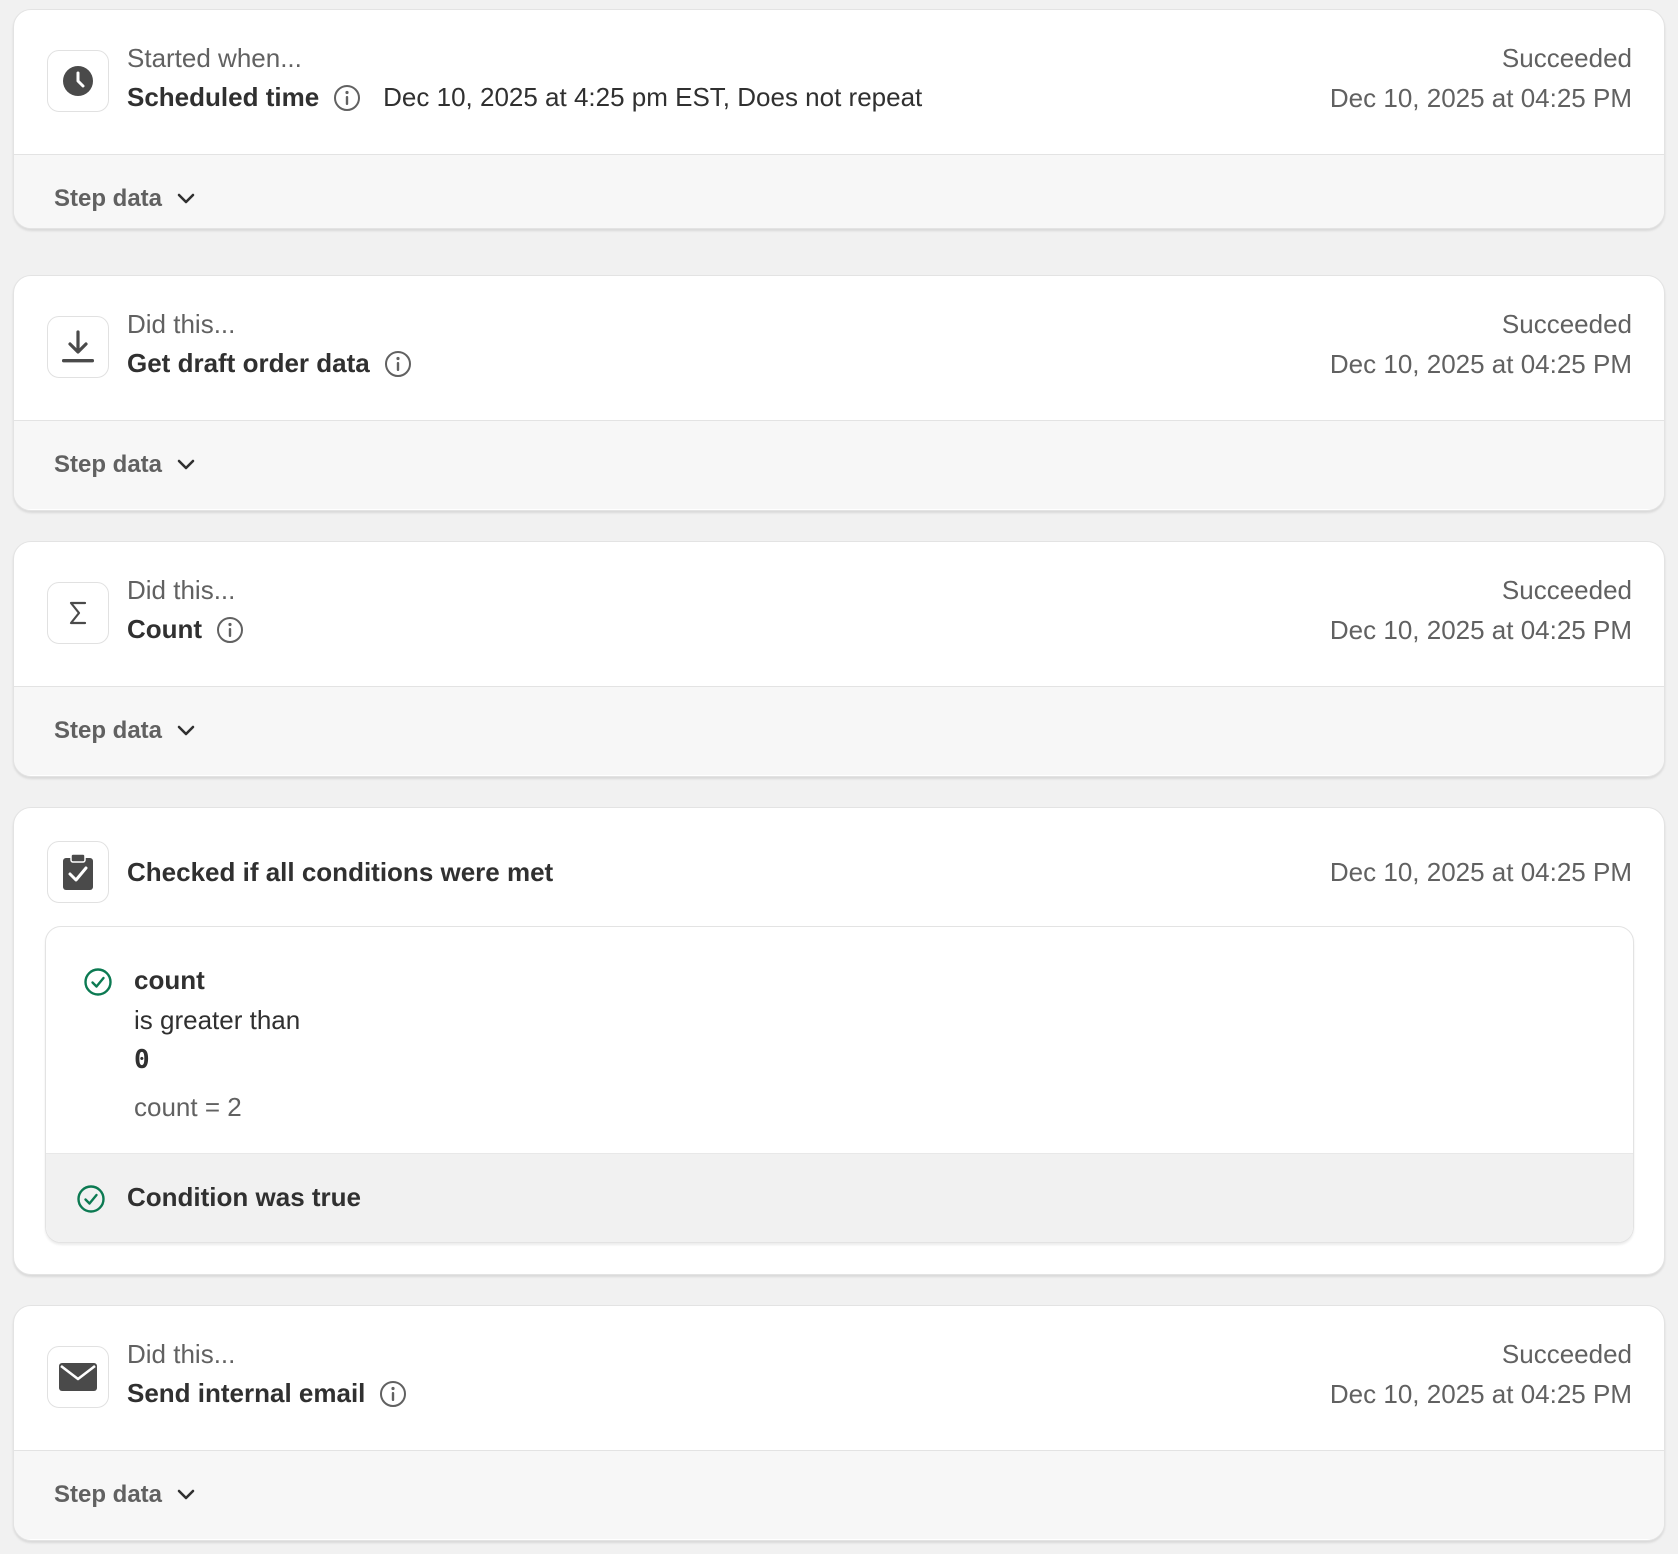 Image resolution: width=1678 pixels, height=1554 pixels. I want to click on condition-variable: count, so click(169, 980).